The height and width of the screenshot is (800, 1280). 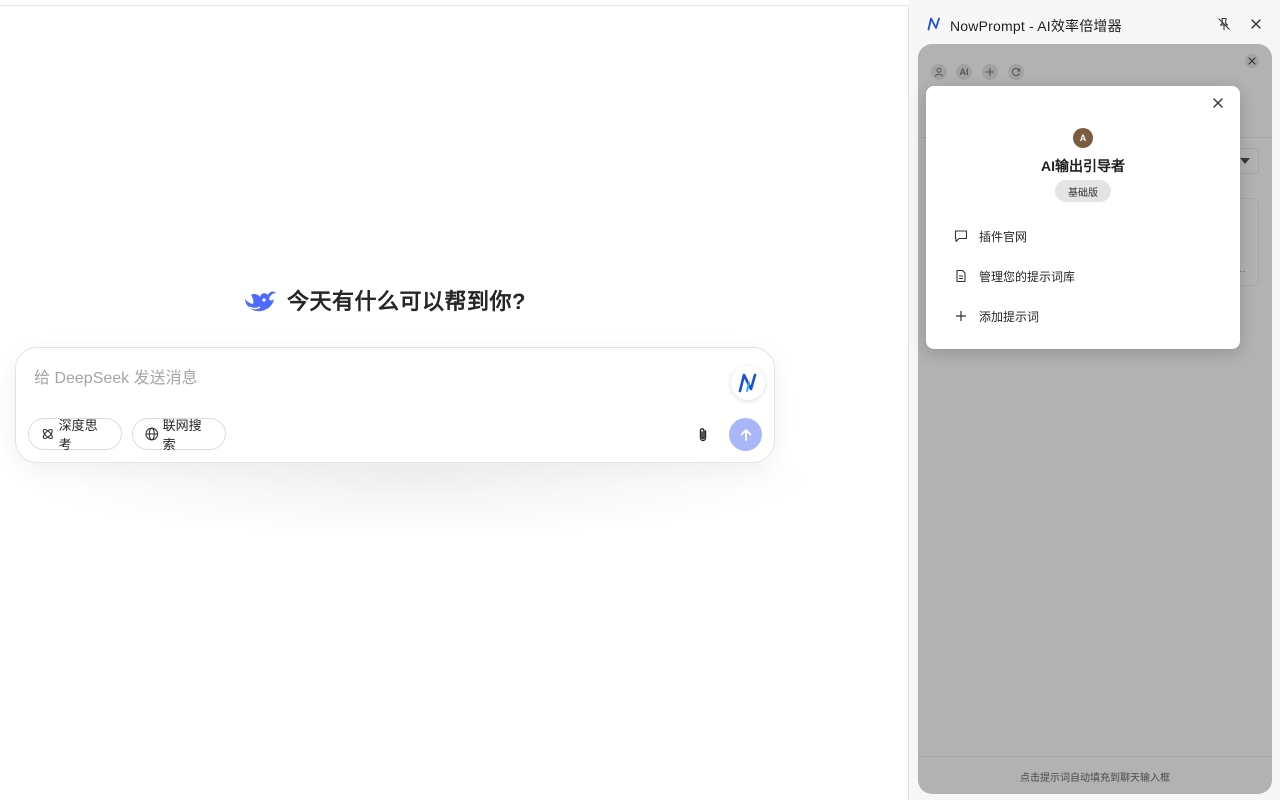 I want to click on menu-item-add-prompt: 添加提示词, so click(x=996, y=316).